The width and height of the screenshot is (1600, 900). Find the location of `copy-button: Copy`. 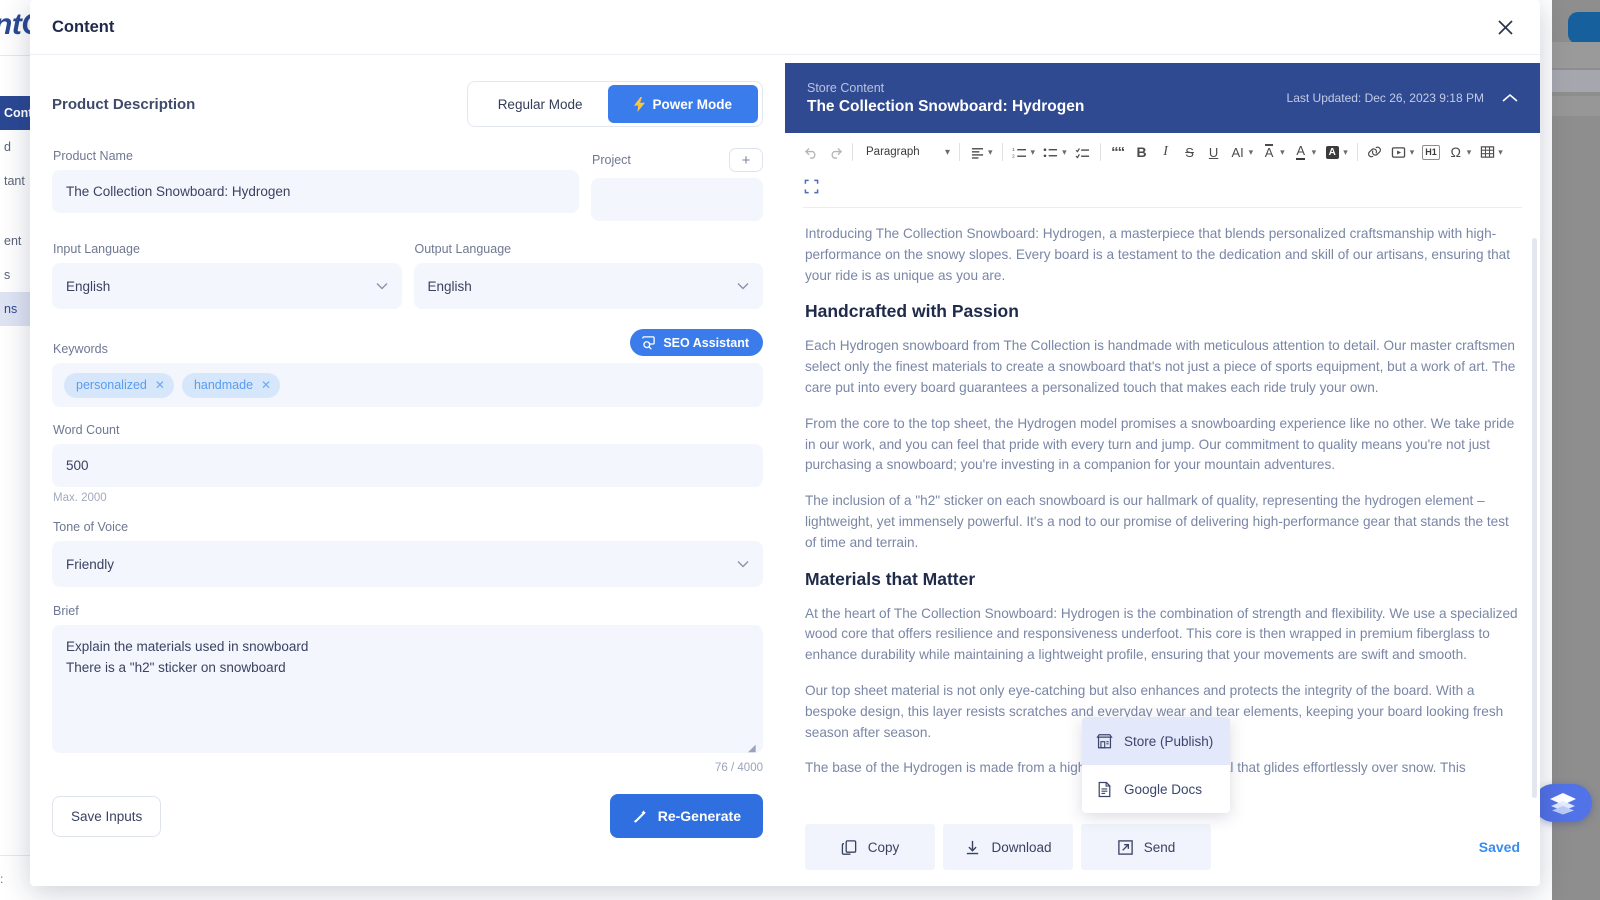

copy-button: Copy is located at coordinates (870, 847).